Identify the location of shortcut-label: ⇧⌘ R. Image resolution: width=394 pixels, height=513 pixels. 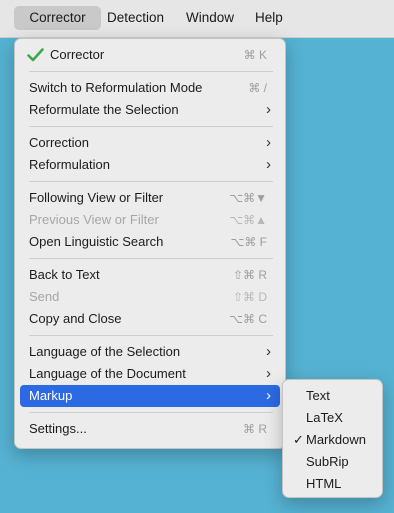
(249, 275).